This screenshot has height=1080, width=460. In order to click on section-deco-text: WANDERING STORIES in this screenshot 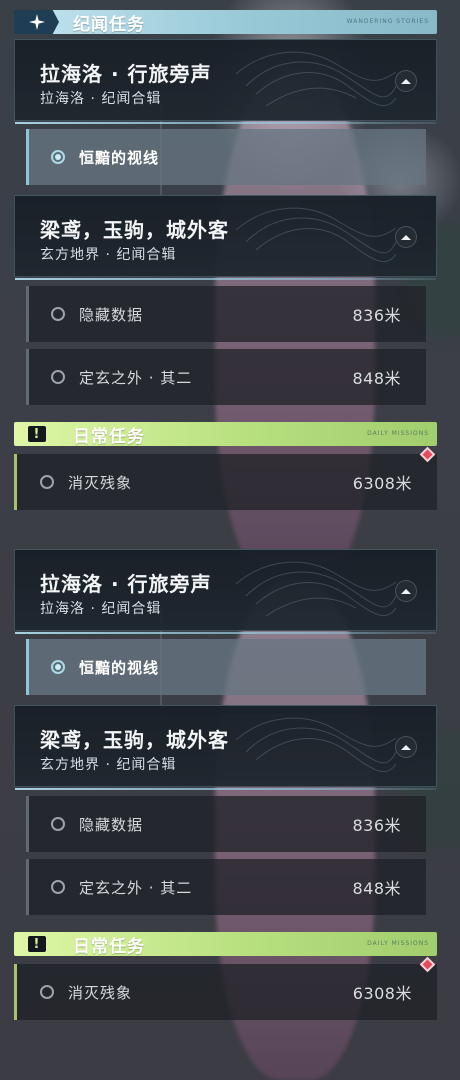, I will do `click(387, 21)`.